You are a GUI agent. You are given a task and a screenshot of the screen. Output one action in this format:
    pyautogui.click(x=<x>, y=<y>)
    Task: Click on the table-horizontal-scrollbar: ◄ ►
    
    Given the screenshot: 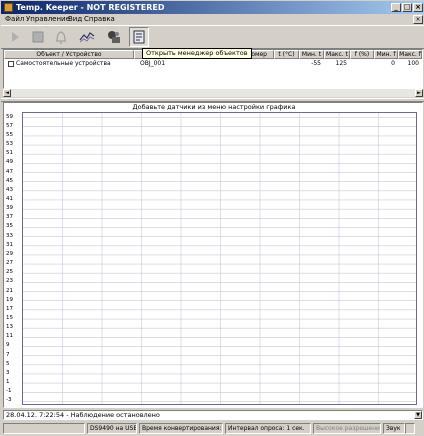 What is the action you would take?
    pyautogui.click(x=213, y=93)
    